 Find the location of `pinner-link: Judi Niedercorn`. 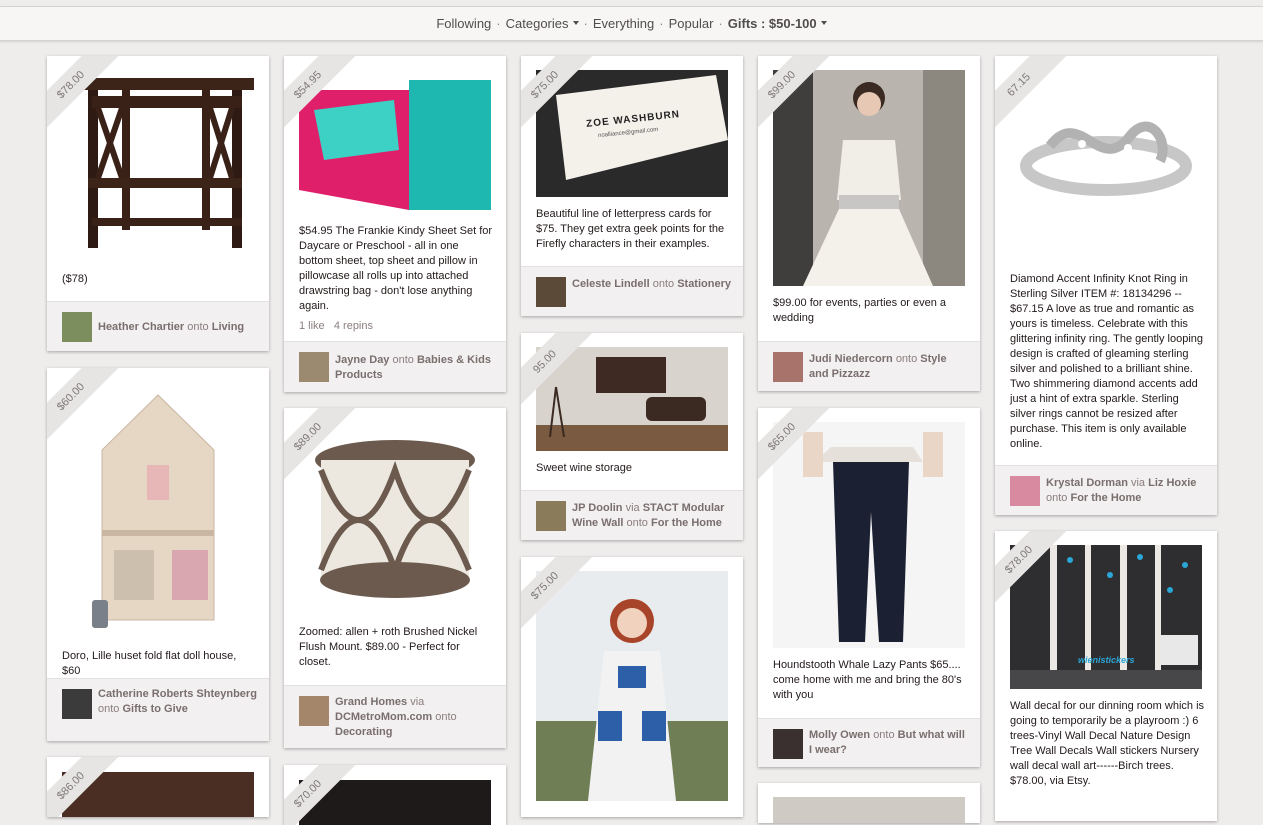

pinner-link: Judi Niedercorn is located at coordinates (851, 359).